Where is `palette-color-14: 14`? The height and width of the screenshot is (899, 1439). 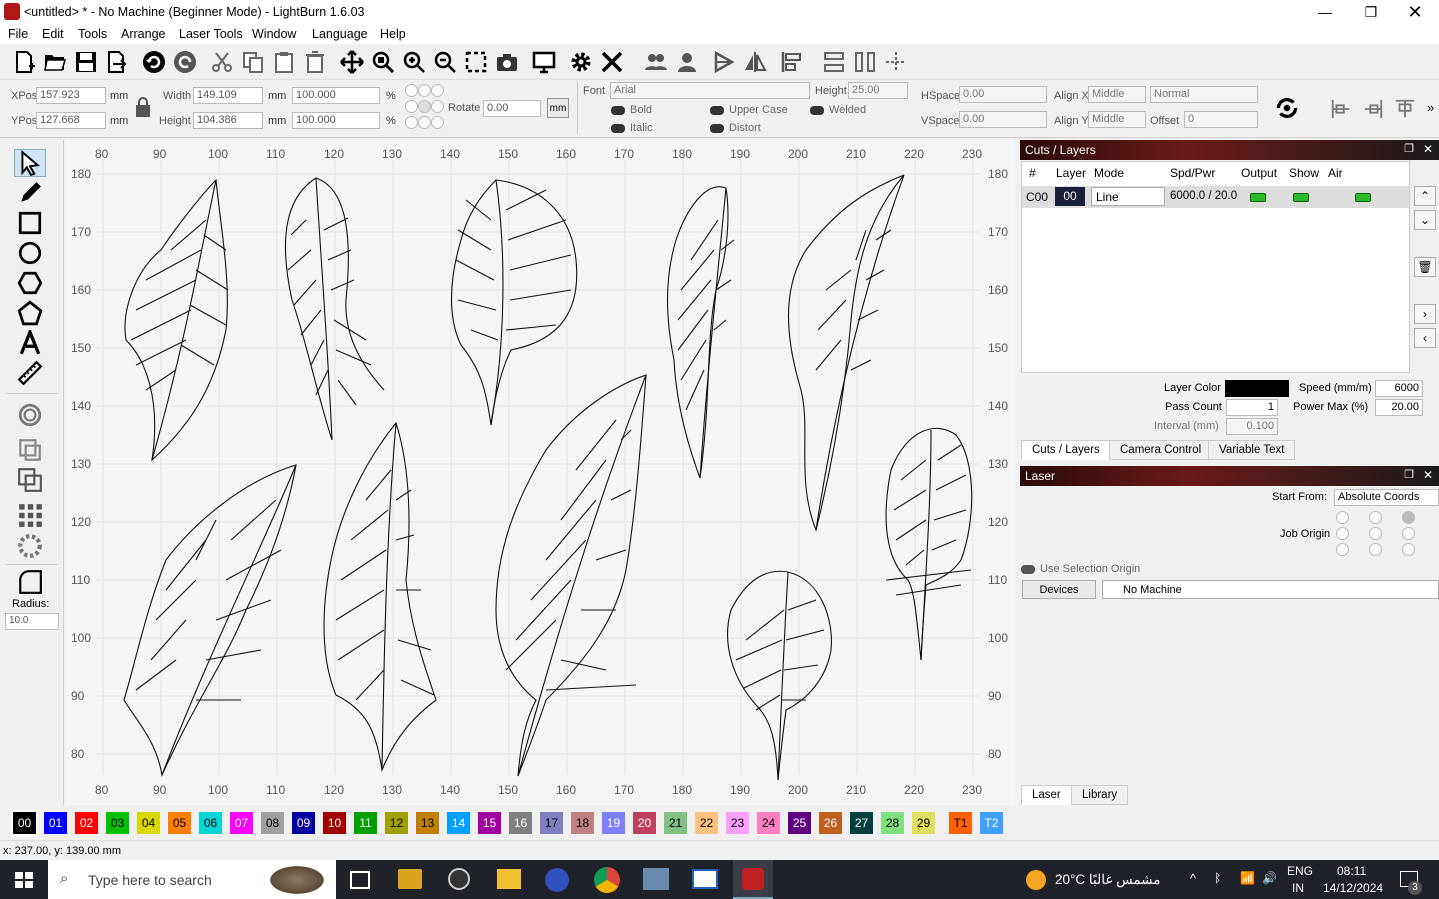
palette-color-14: 14 is located at coordinates (458, 823).